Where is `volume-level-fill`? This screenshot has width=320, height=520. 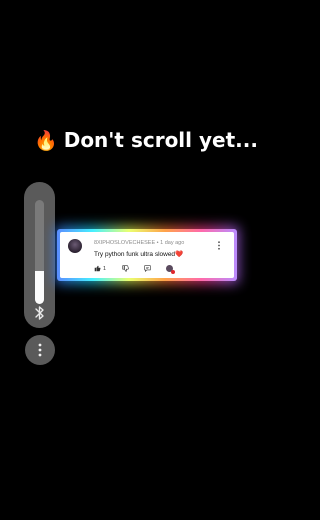 volume-level-fill is located at coordinates (39, 287).